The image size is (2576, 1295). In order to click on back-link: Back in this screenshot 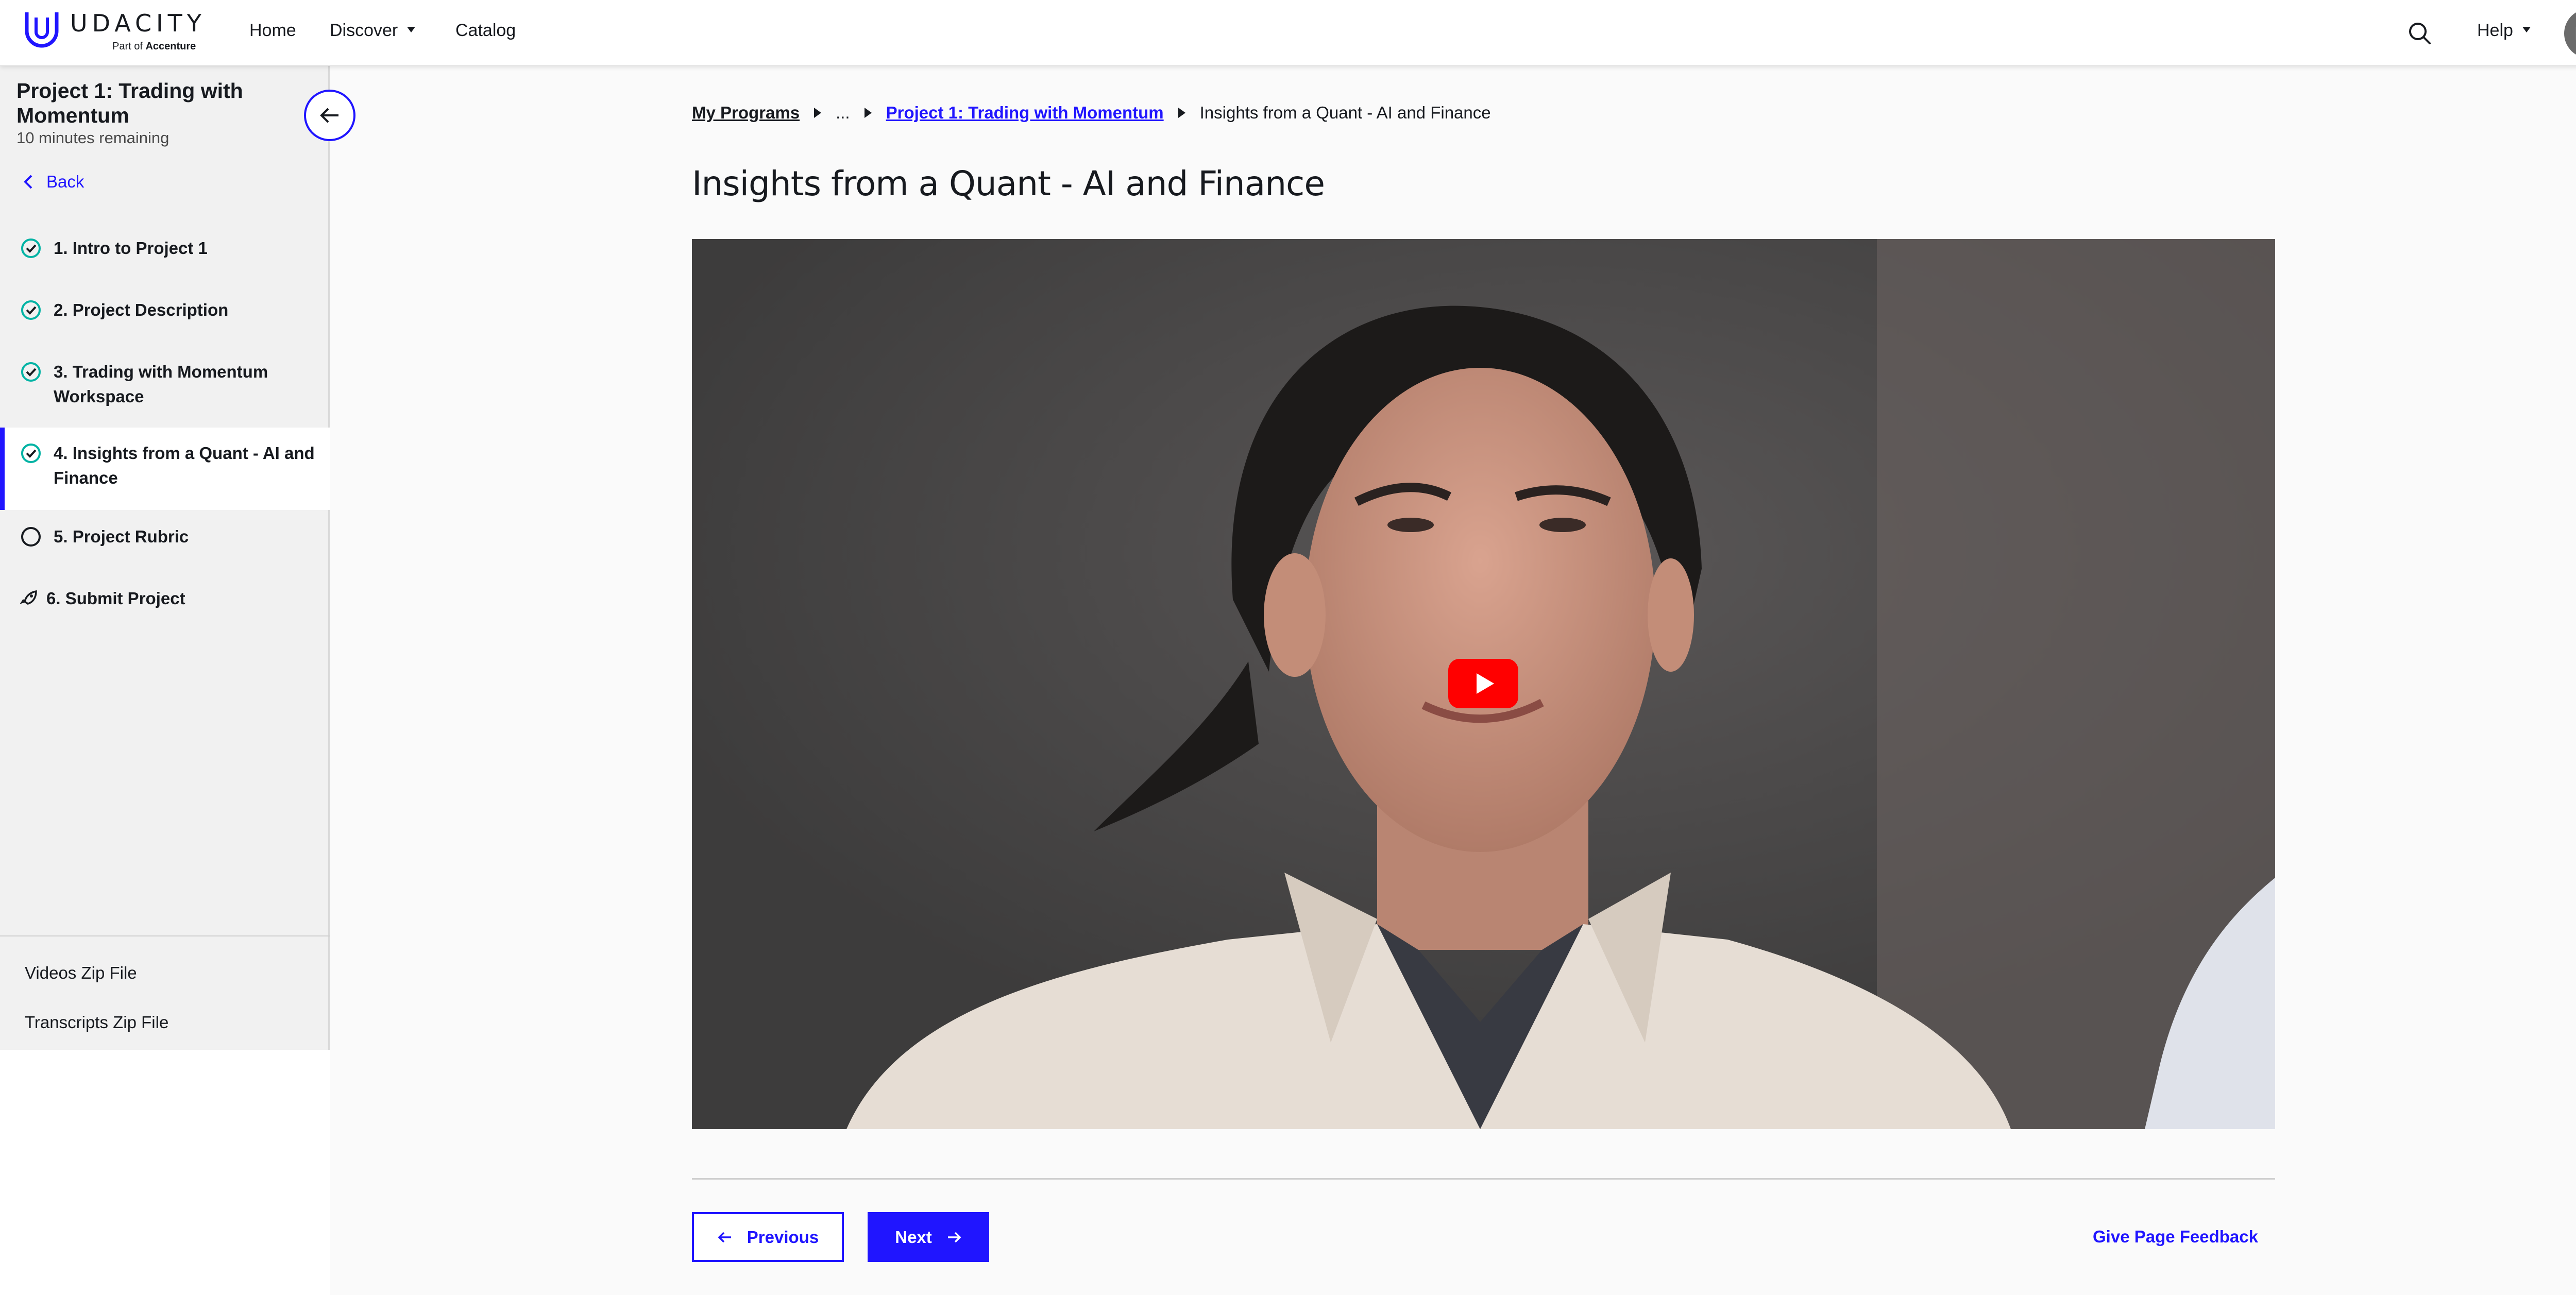, I will do `click(53, 182)`.